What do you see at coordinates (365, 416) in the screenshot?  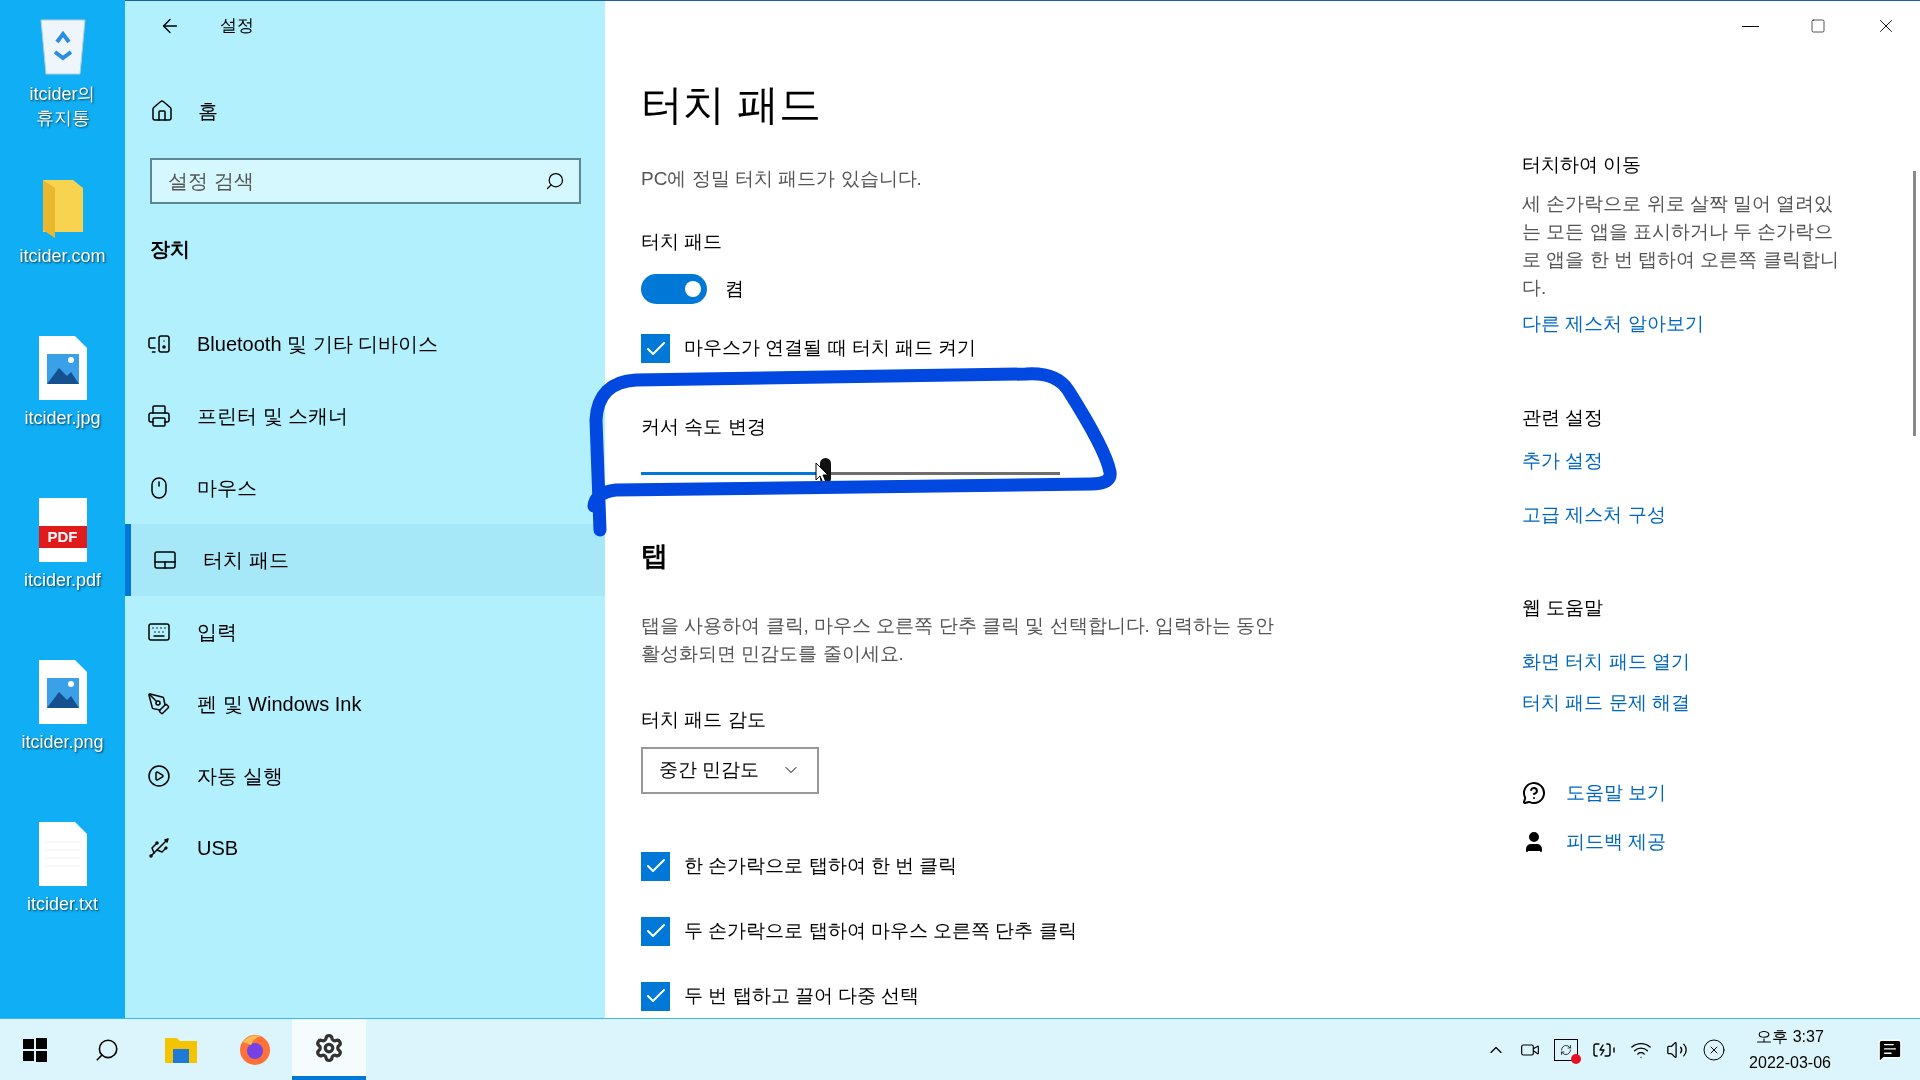 I see `sidebar-item: 프린터 및 스캐너` at bounding box center [365, 416].